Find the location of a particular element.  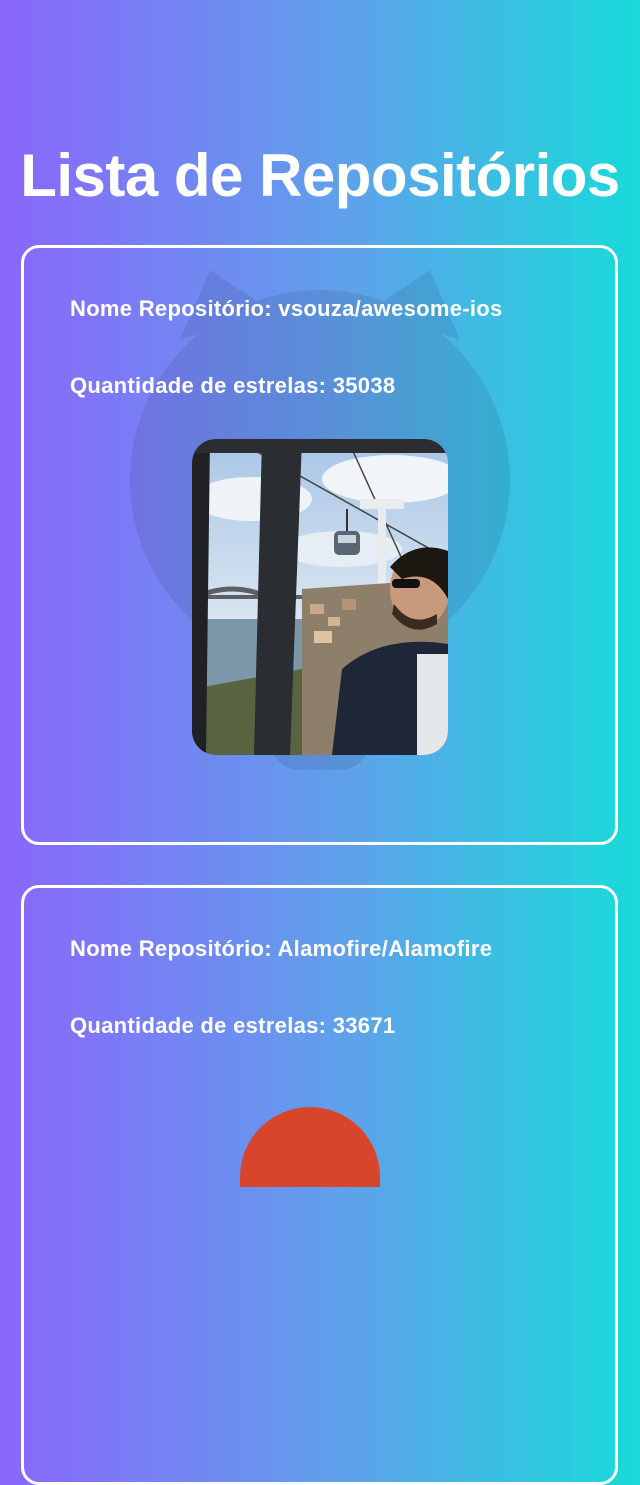

owner-photo-image is located at coordinates (320, 597).